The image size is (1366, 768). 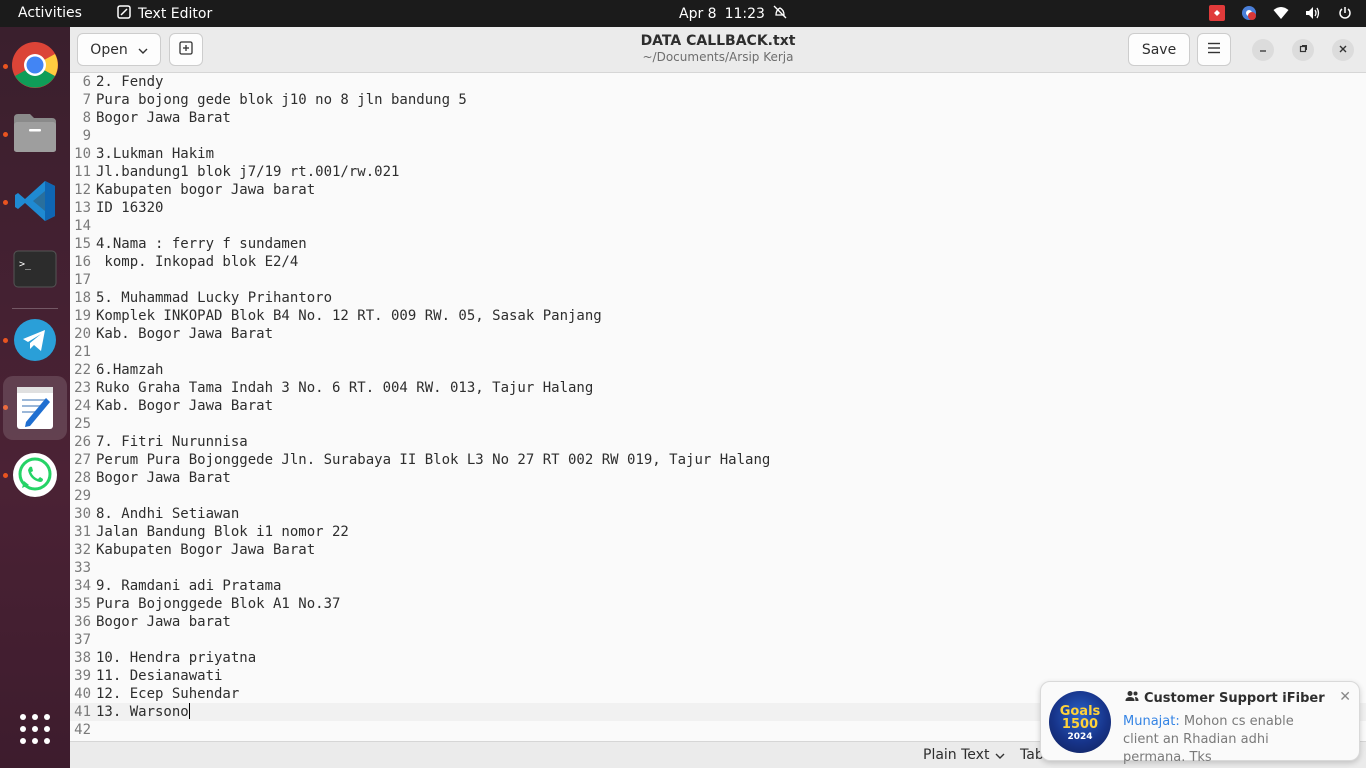 What do you see at coordinates (82, 604) in the screenshot?
I see `line-number: 35` at bounding box center [82, 604].